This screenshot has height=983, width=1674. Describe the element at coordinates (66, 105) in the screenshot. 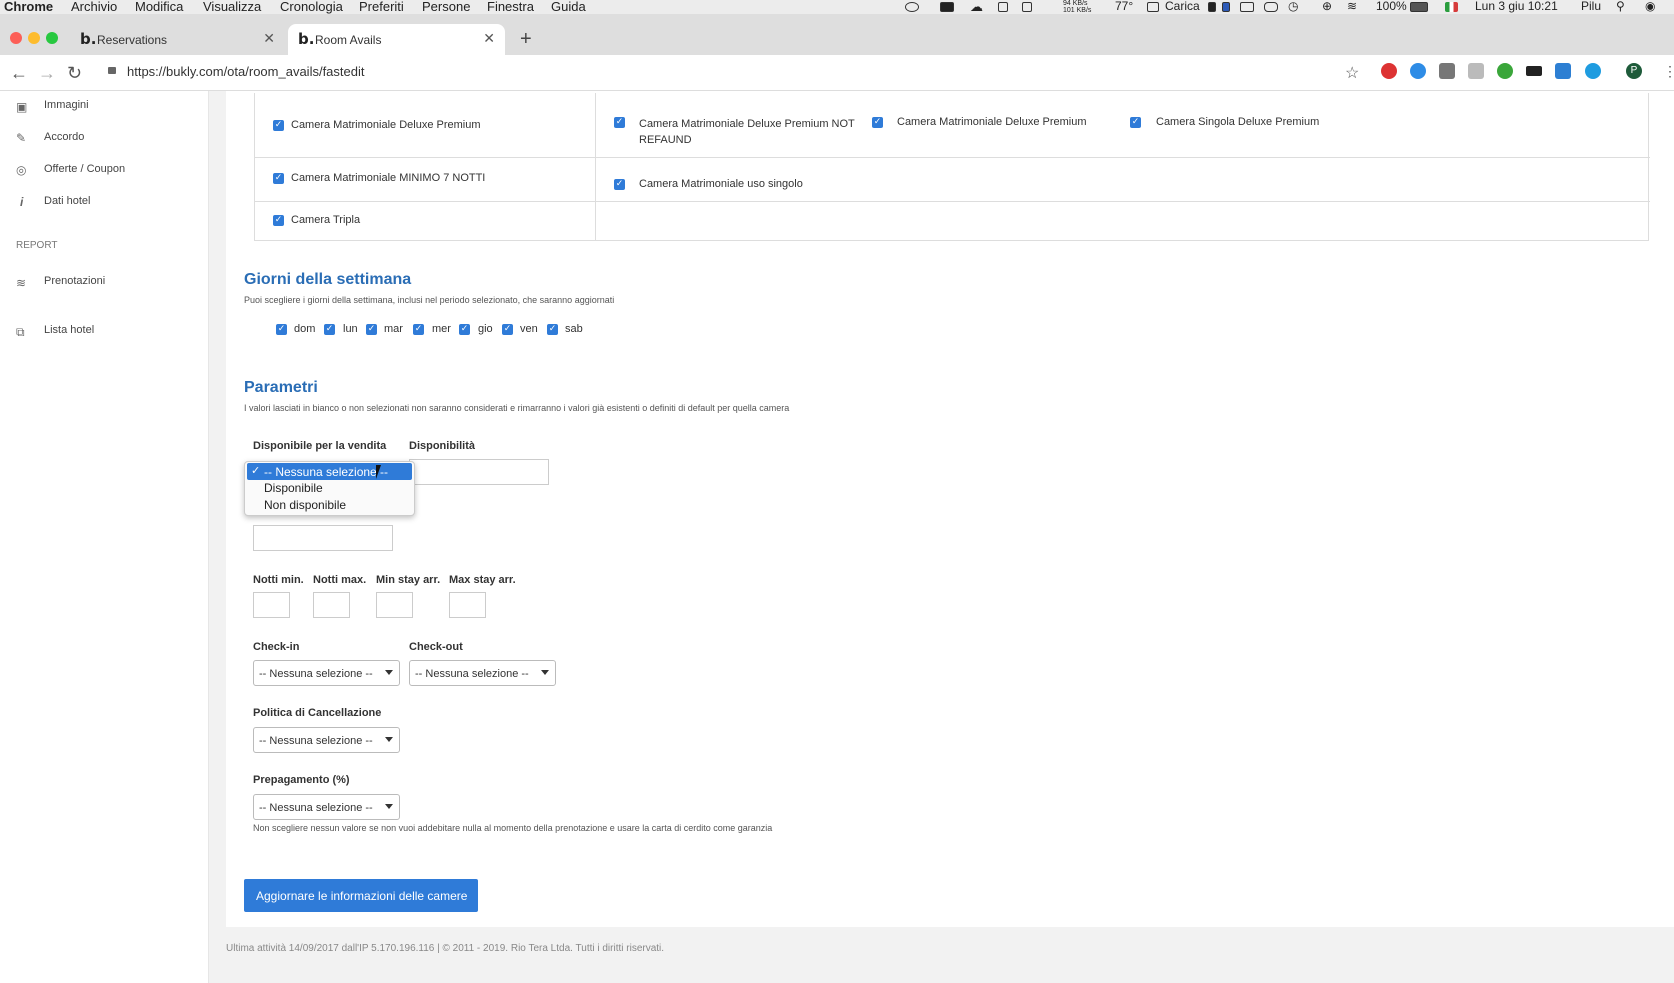

I see `sidebar-item-immagini: Immagini` at that location.